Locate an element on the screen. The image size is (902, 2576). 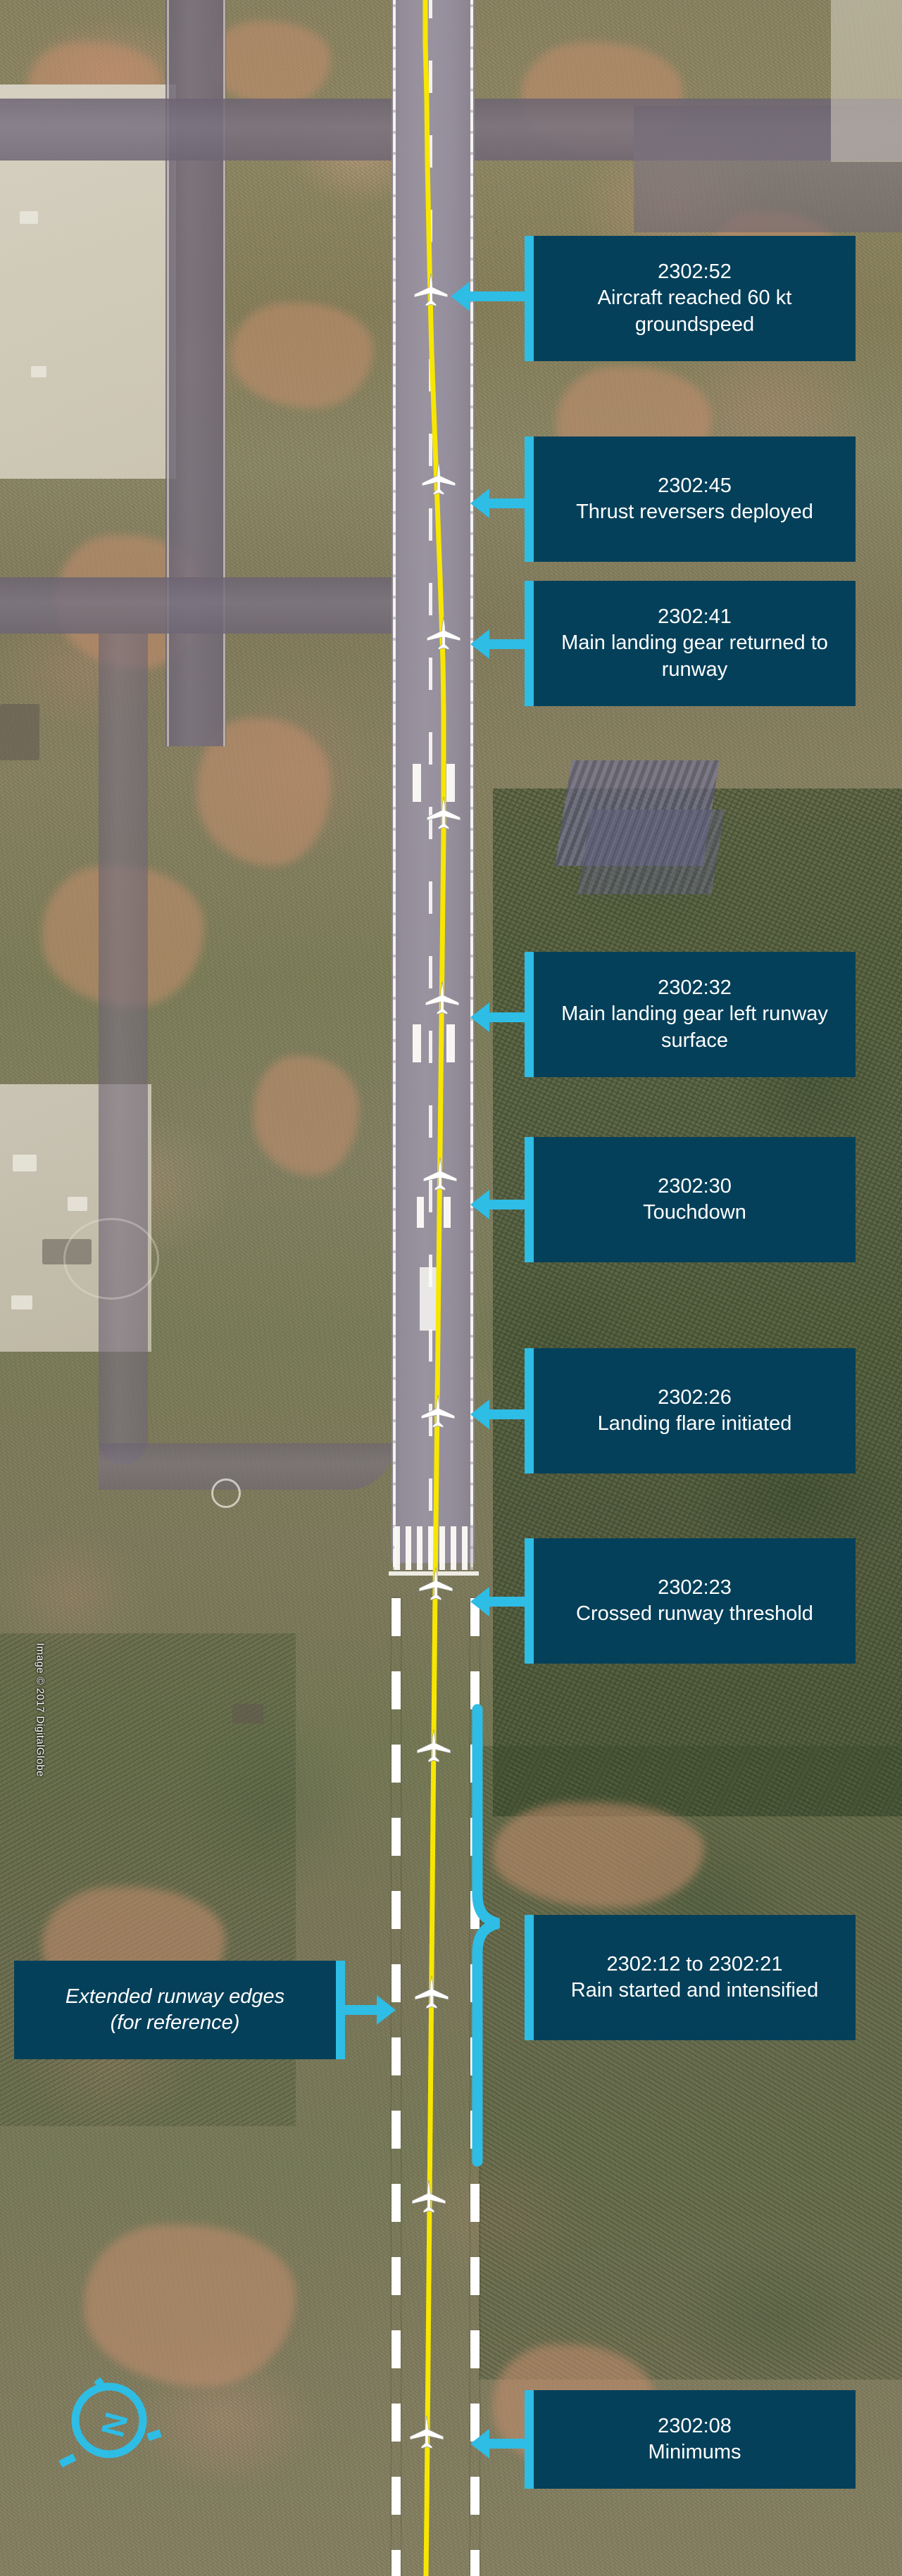
reference-arrow-head is located at coordinates (386, 2010).